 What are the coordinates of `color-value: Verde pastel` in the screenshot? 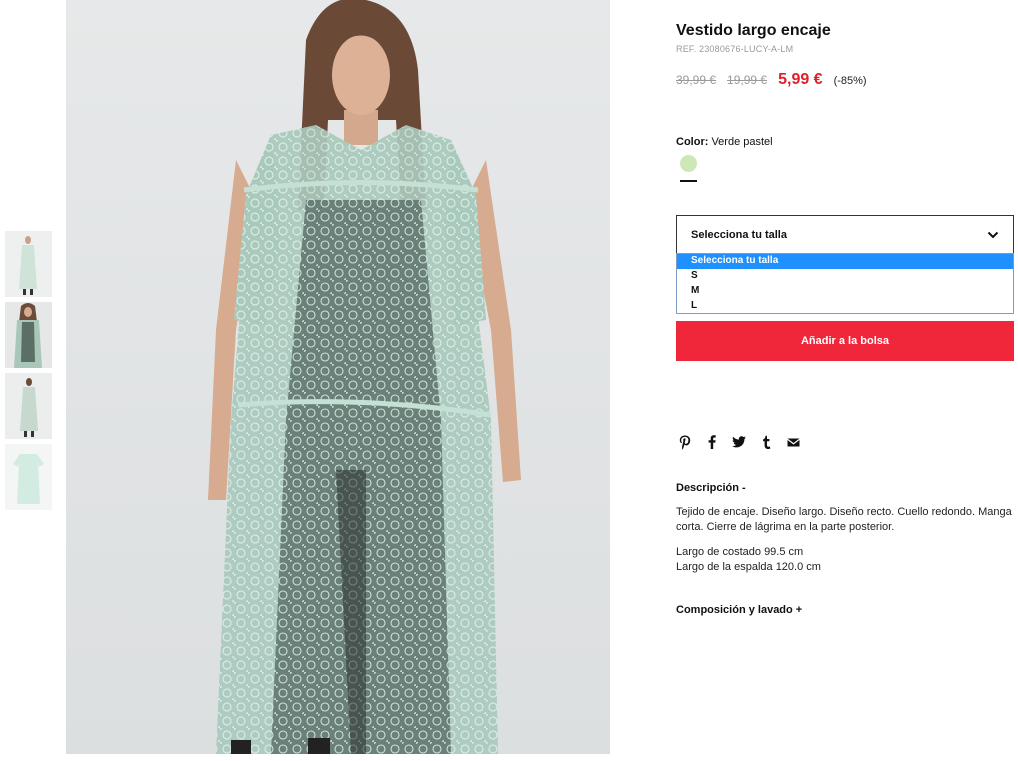 It's located at (742, 142).